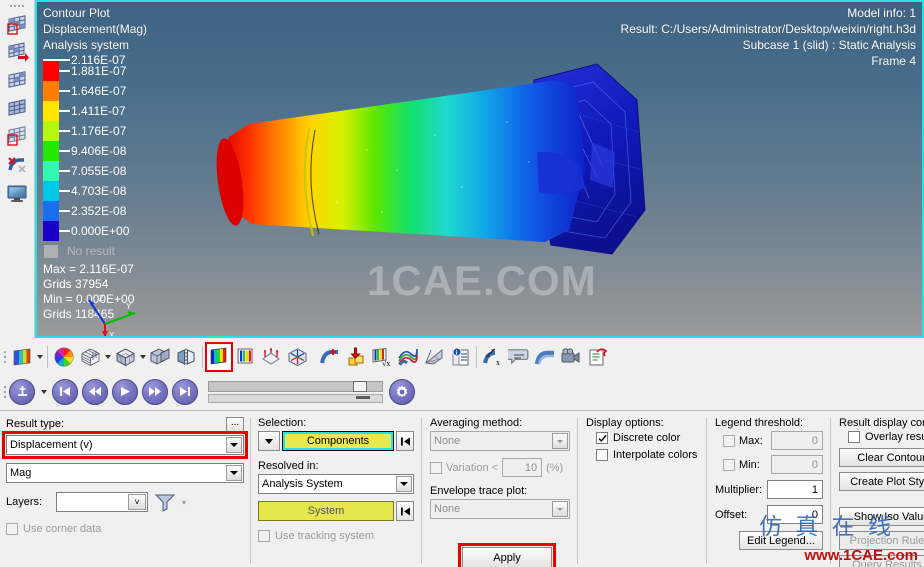  Describe the element at coordinates (796, 464) in the screenshot. I see `legend-min-field: 0` at that location.